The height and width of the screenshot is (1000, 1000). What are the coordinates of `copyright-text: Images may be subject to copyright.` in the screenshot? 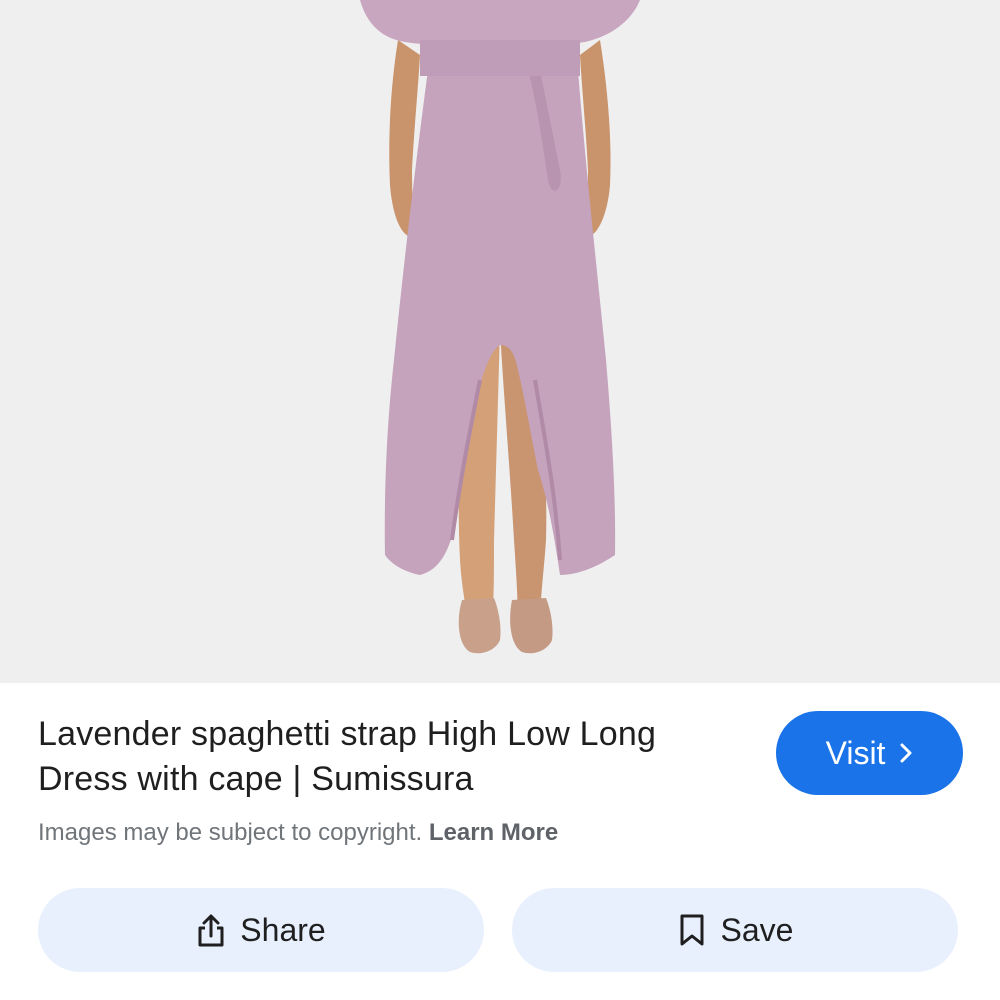 It's located at (230, 832).